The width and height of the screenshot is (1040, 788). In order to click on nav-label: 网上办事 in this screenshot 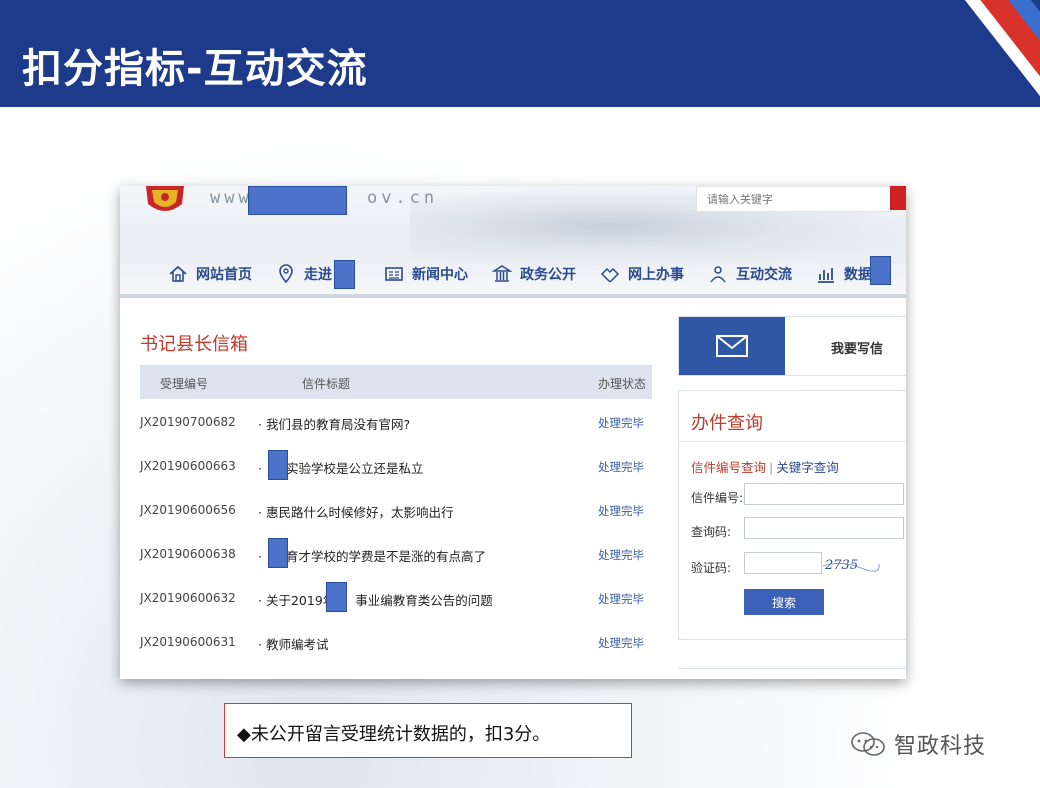, I will do `click(656, 275)`.